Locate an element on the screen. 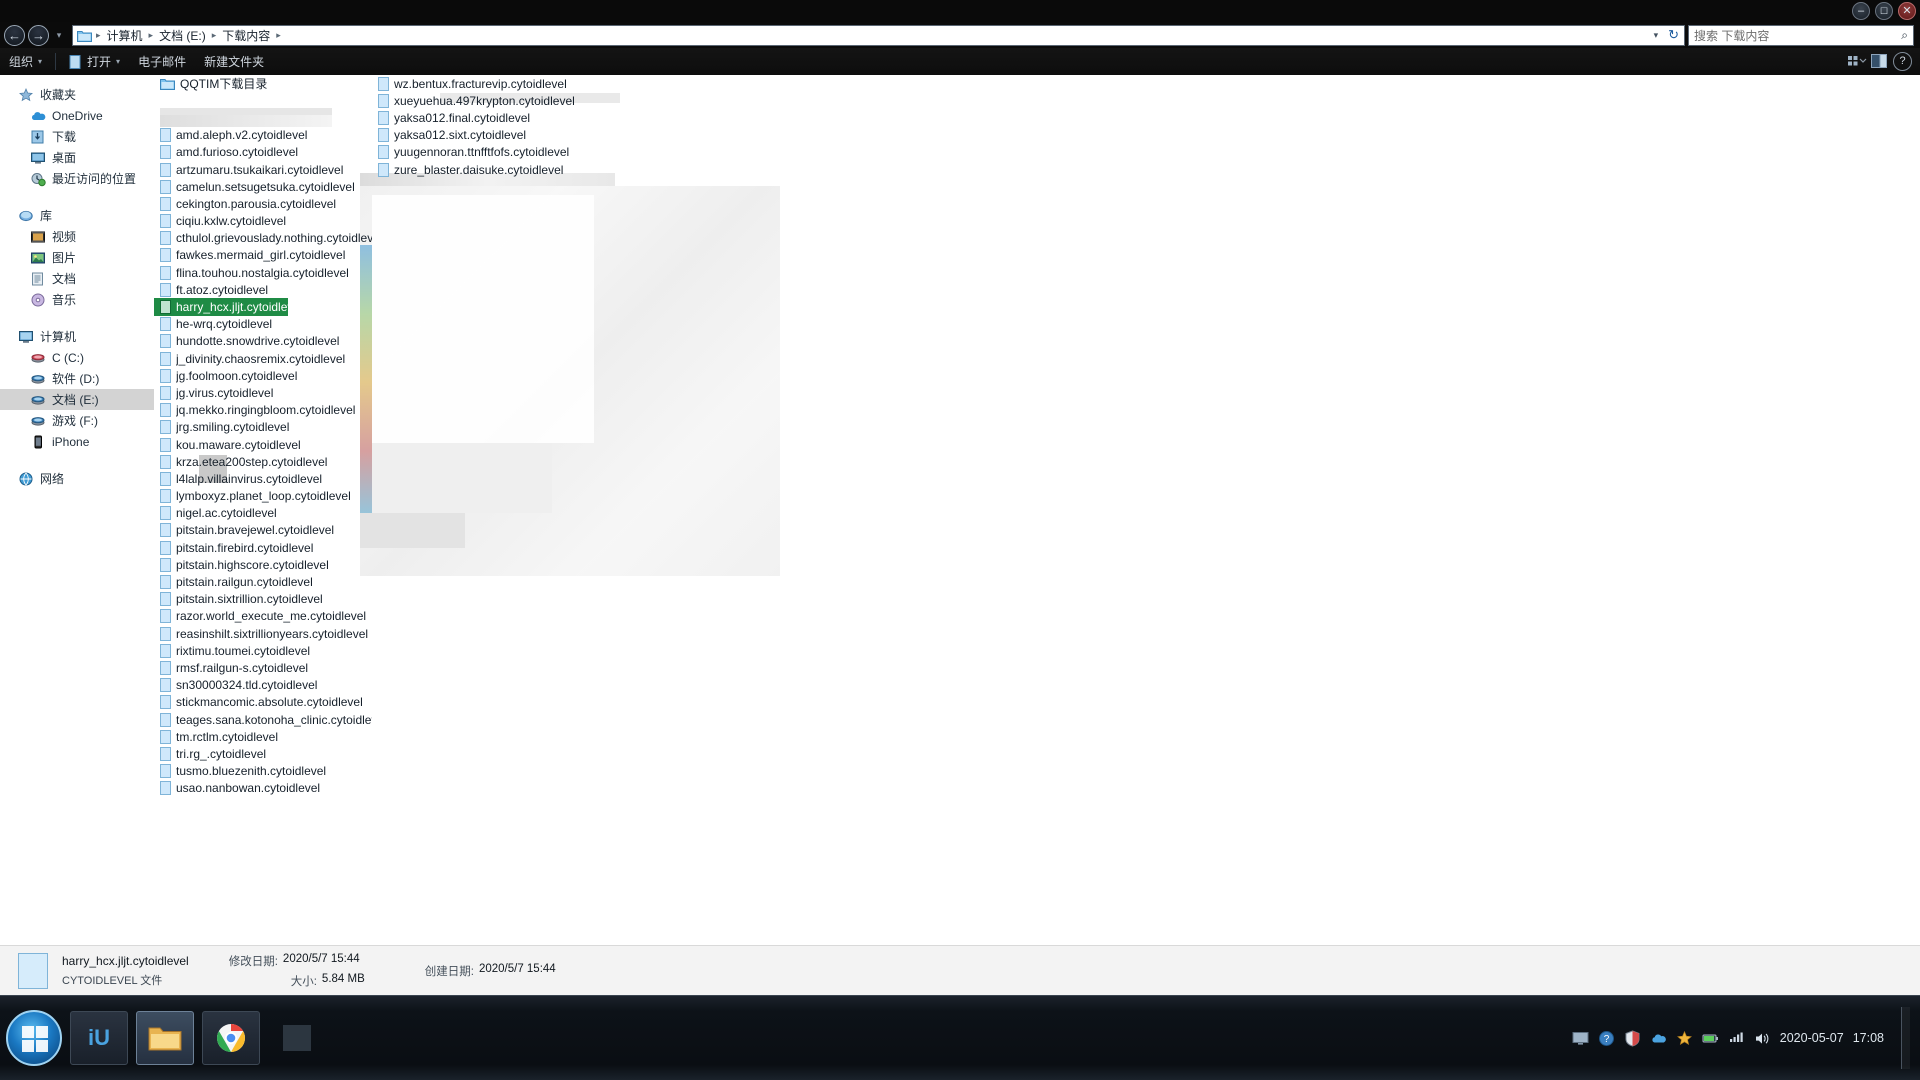  cloud-icon is located at coordinates (1658, 1038).